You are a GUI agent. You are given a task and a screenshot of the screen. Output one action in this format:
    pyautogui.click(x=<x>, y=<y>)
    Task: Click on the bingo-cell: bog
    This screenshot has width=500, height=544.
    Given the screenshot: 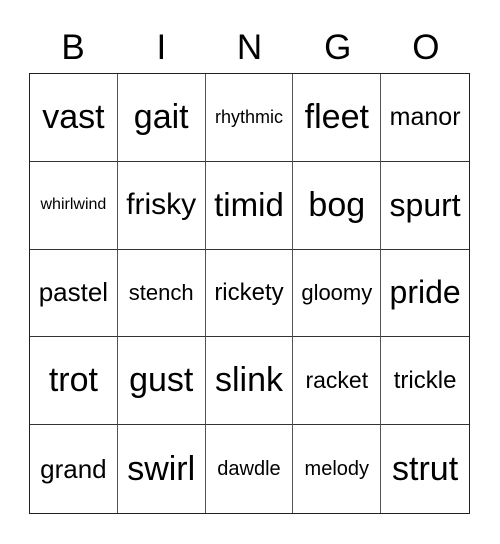 What is the action you would take?
    pyautogui.click(x=337, y=205)
    